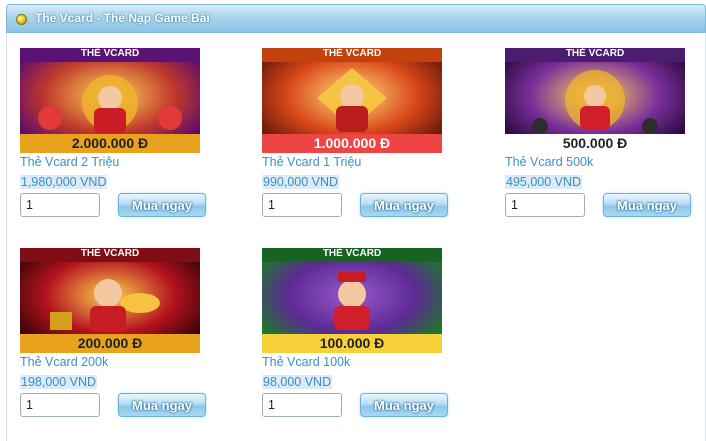 The image size is (706, 441). I want to click on product-image: THẺ VCARD 200.000 Đ, so click(110, 300).